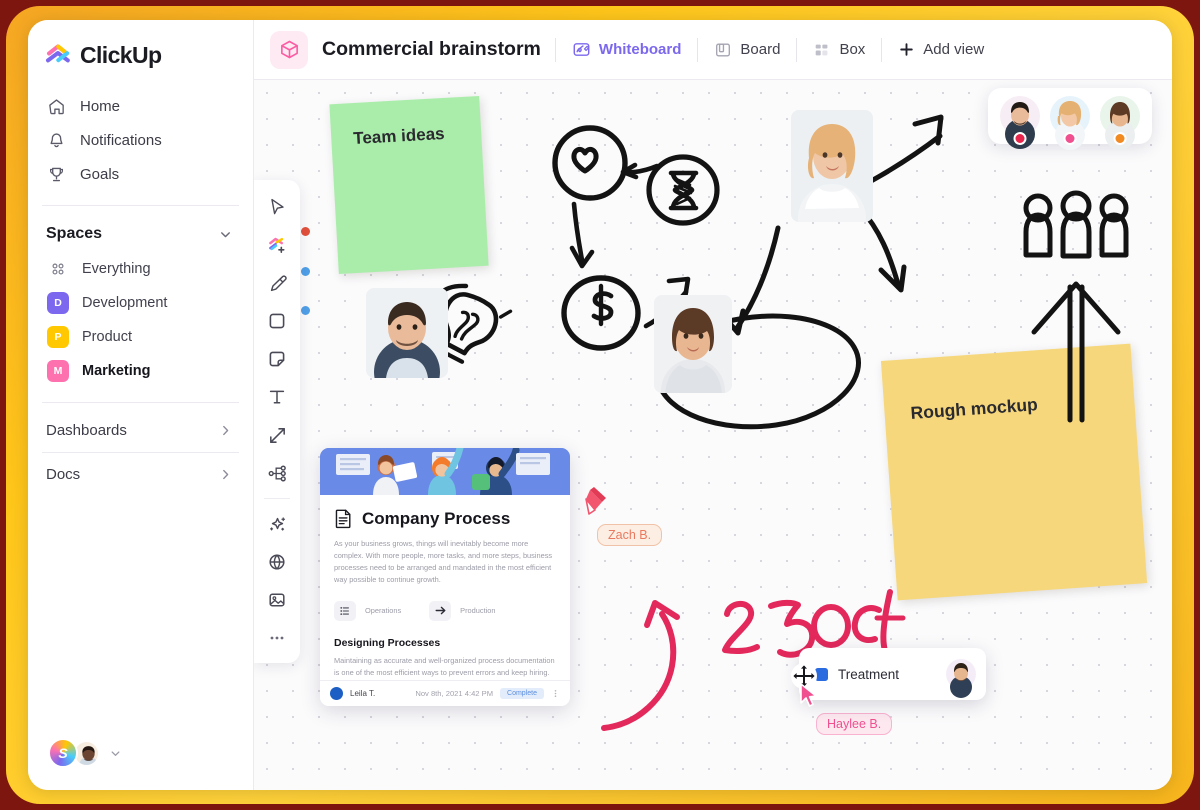 Image resolution: width=1200 pixels, height=810 pixels. Describe the element at coordinates (277, 321) in the screenshot. I see `shape-rectangle-tool` at that location.